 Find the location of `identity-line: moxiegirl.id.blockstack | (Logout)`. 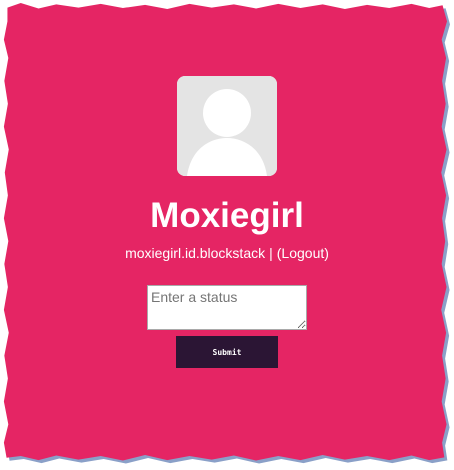

identity-line: moxiegirl.id.blockstack | (Logout) is located at coordinates (227, 253).